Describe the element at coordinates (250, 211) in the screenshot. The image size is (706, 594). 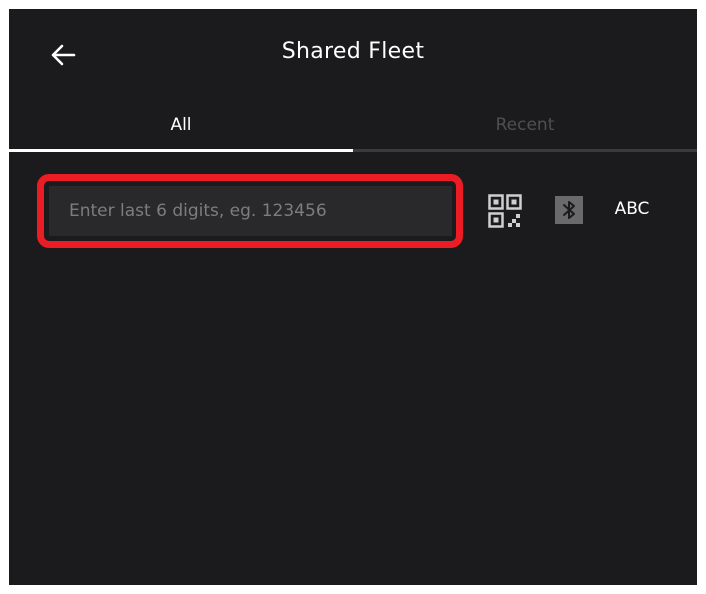
I see `search-input` at that location.